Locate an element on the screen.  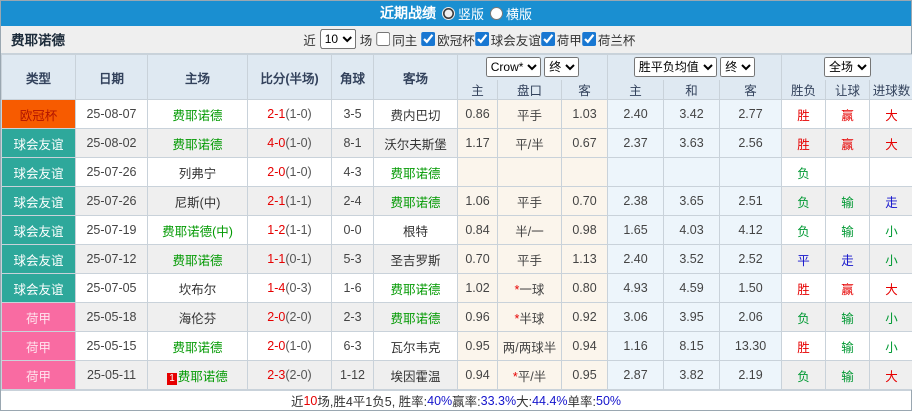
home-team-link: 费耶诺德(中) is located at coordinates (197, 232).